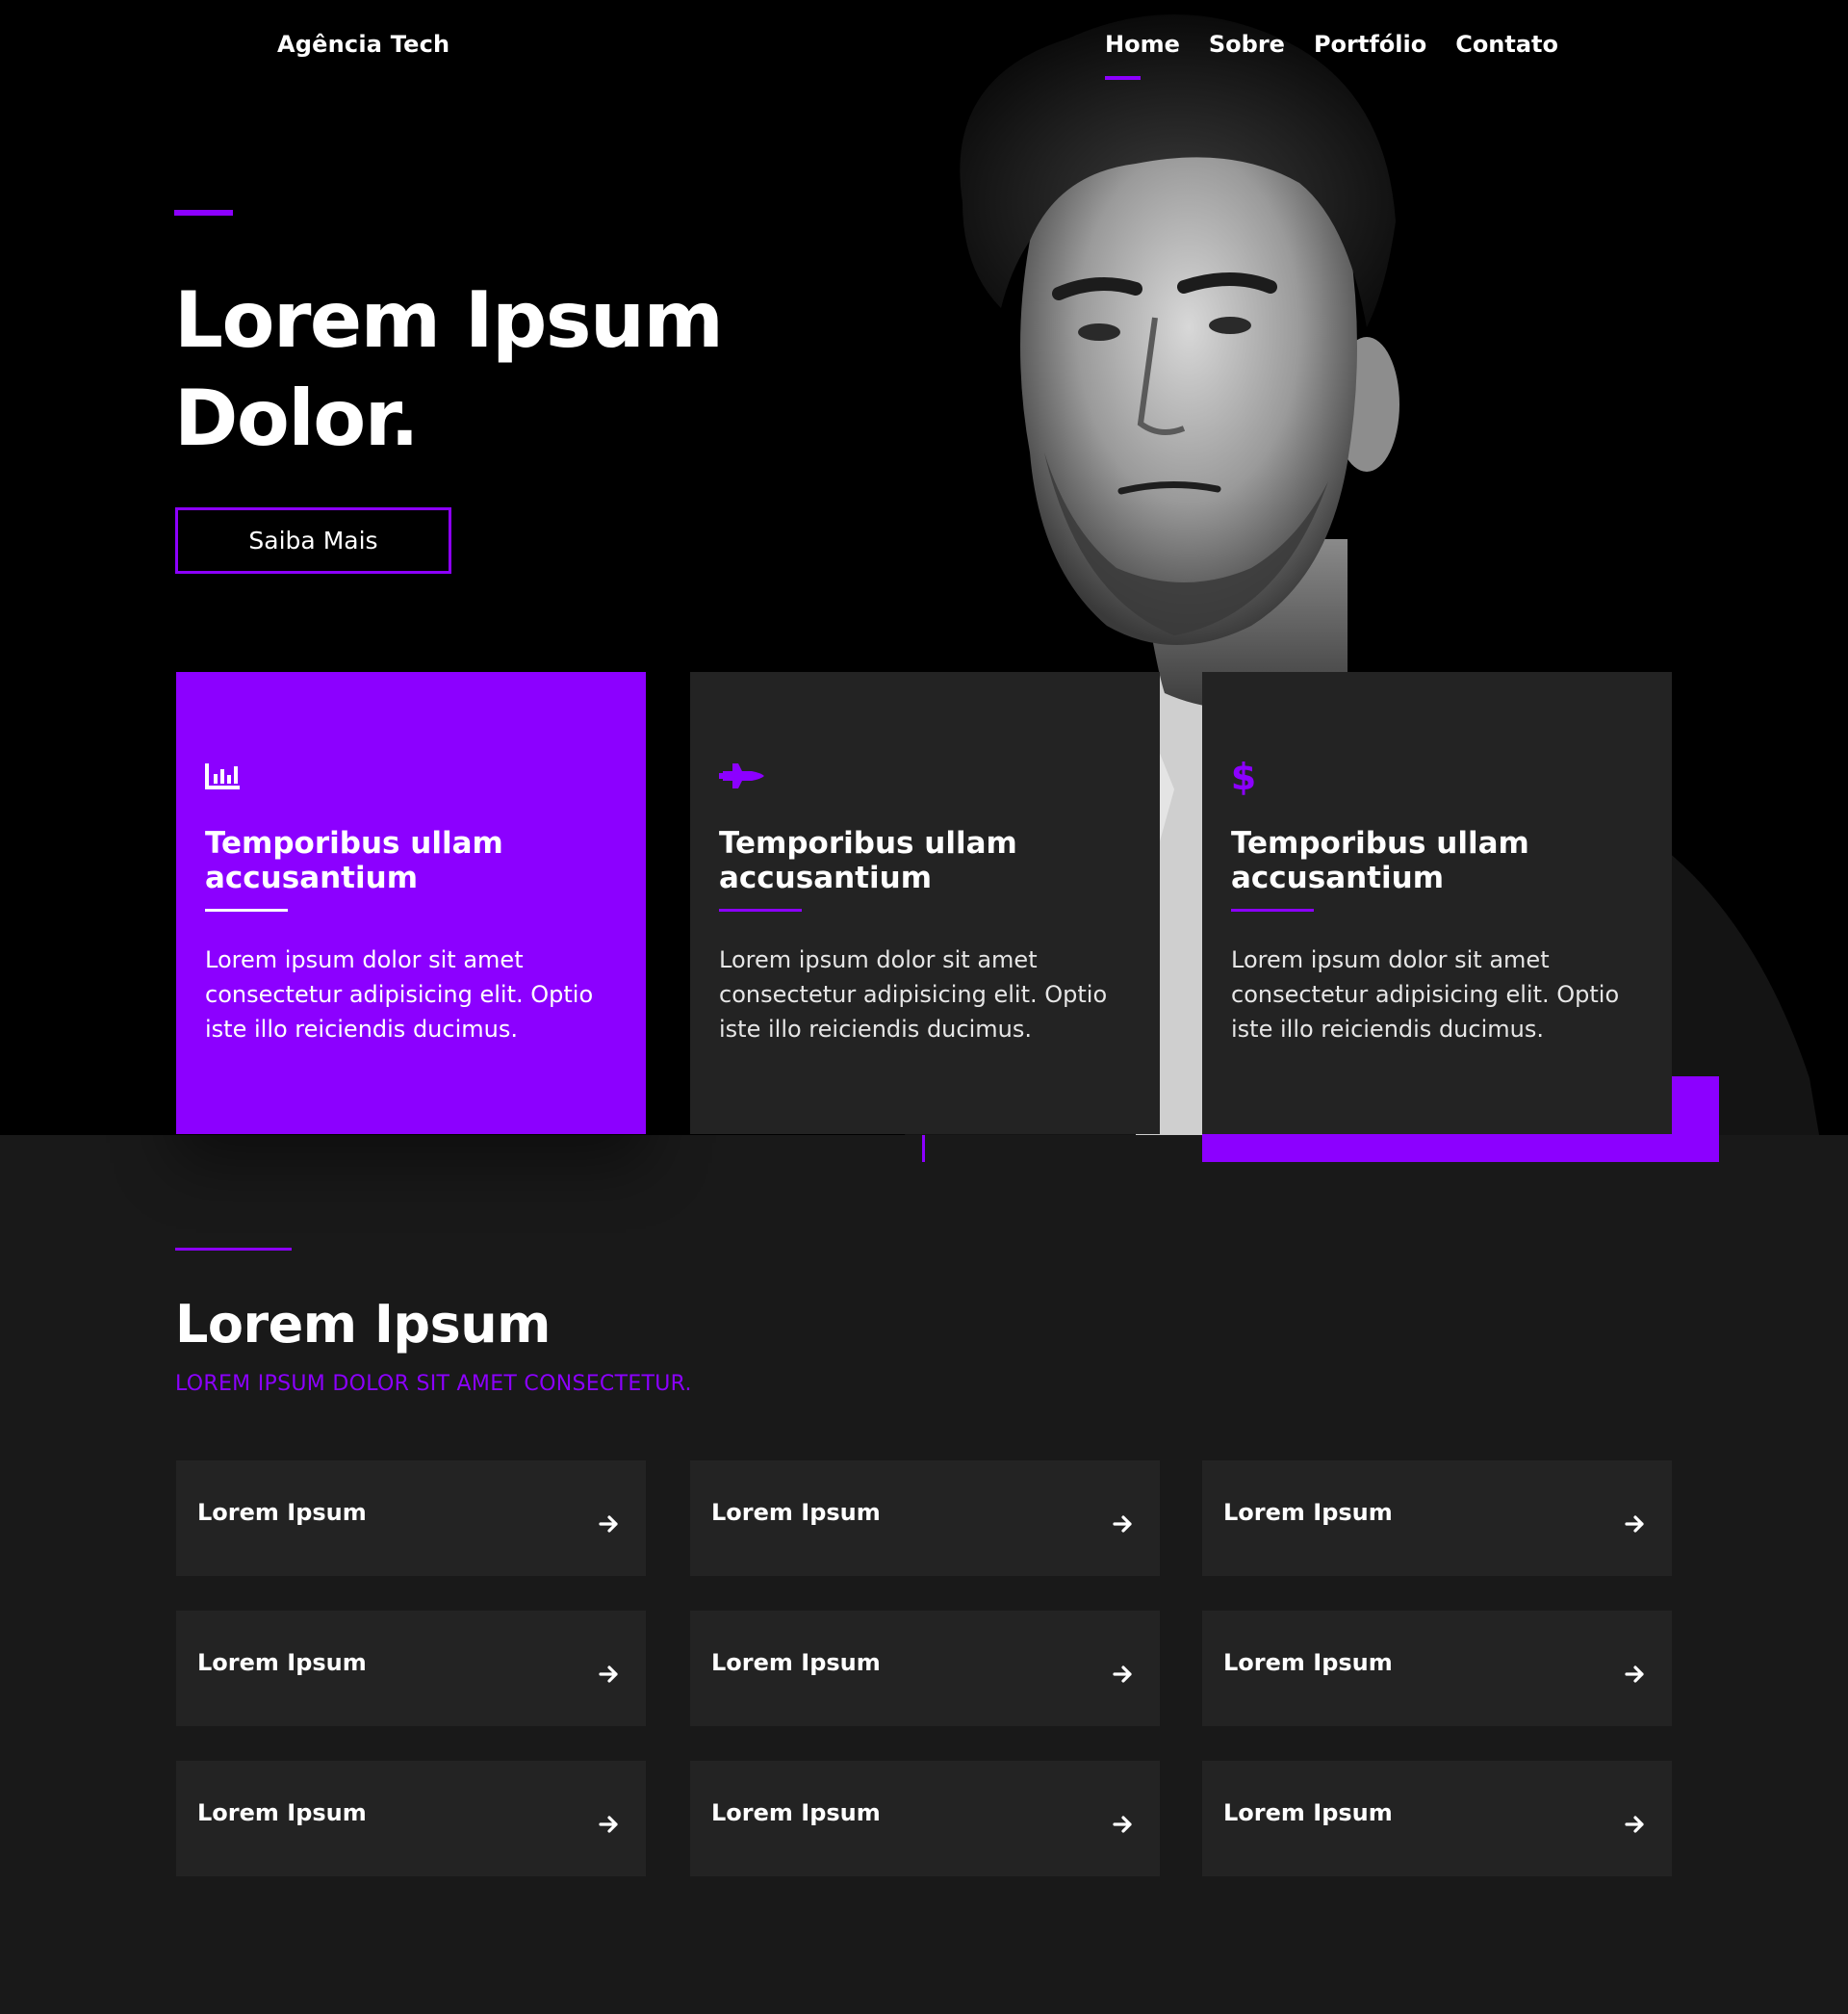  I want to click on hero-title-line-1: Lorem Ipsum, so click(449, 320).